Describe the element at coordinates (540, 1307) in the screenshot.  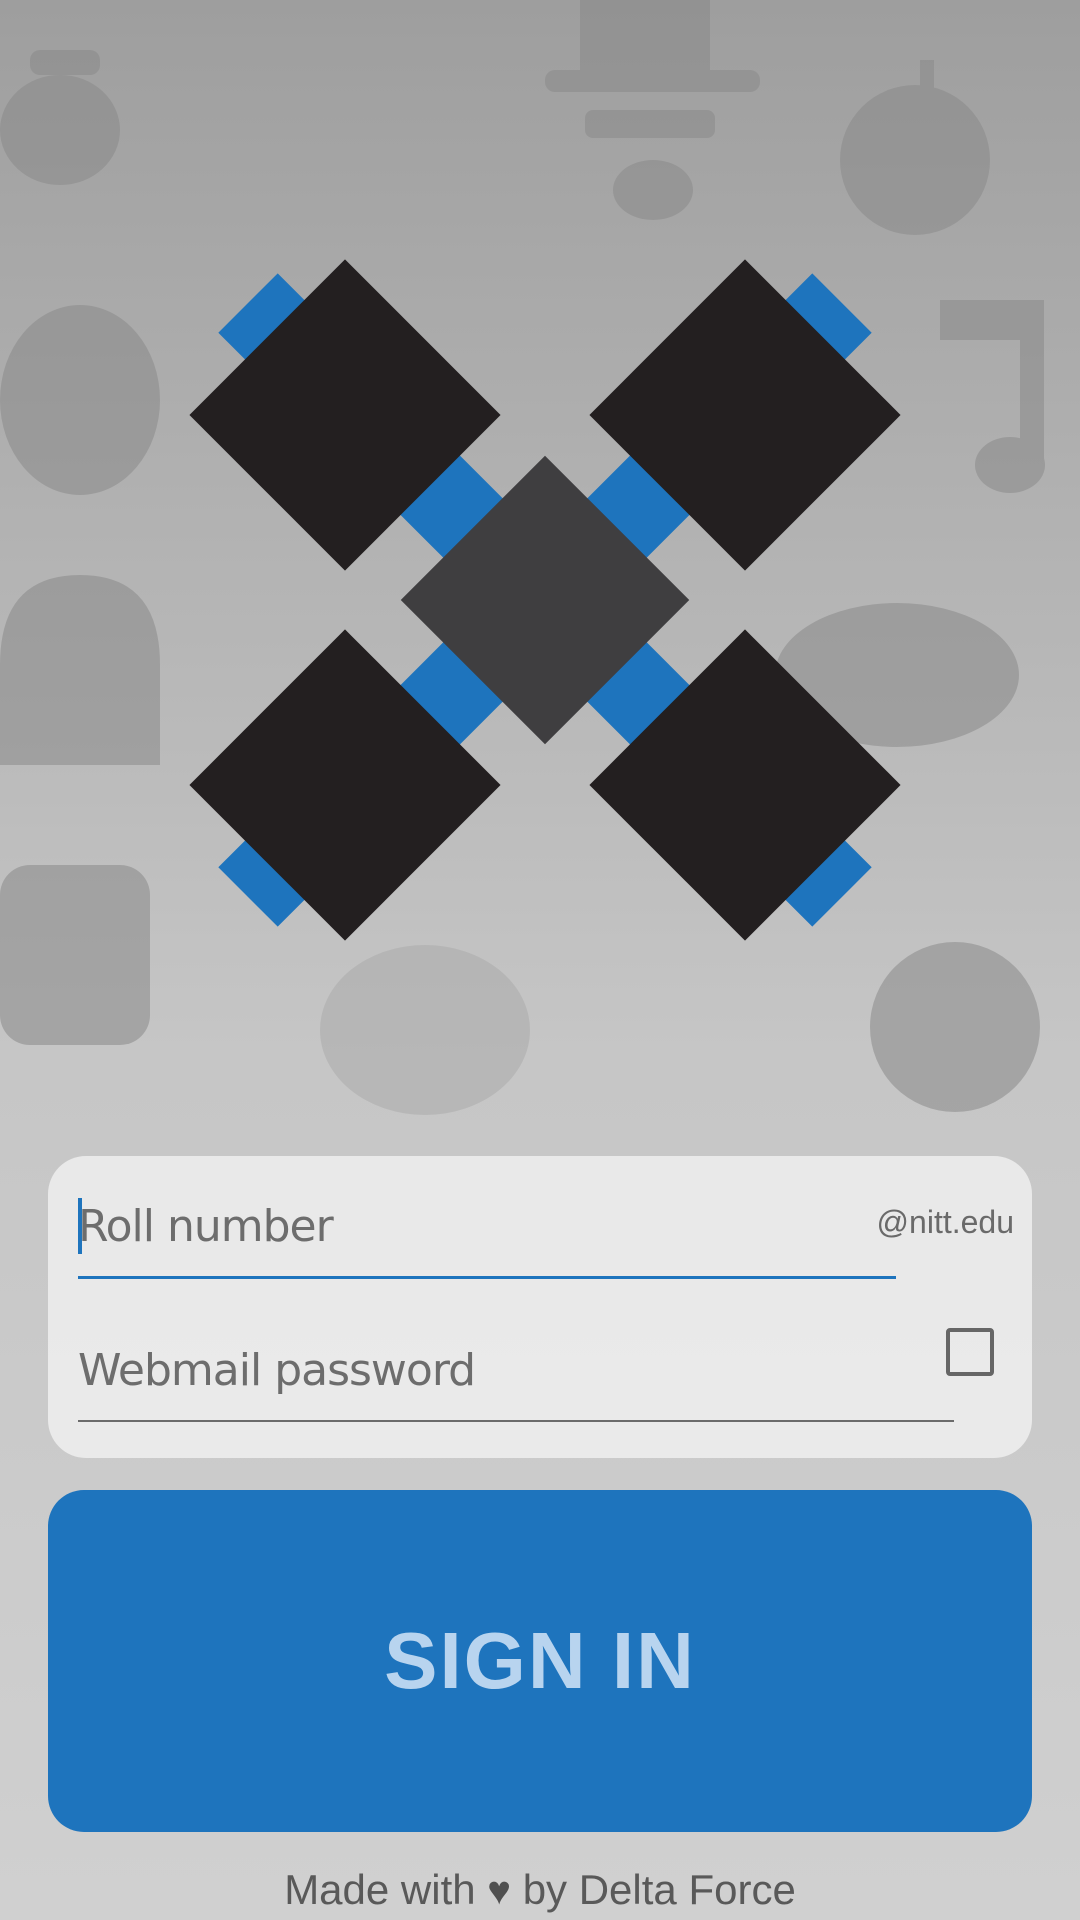
I see `login-card: @nitt.edu` at that location.